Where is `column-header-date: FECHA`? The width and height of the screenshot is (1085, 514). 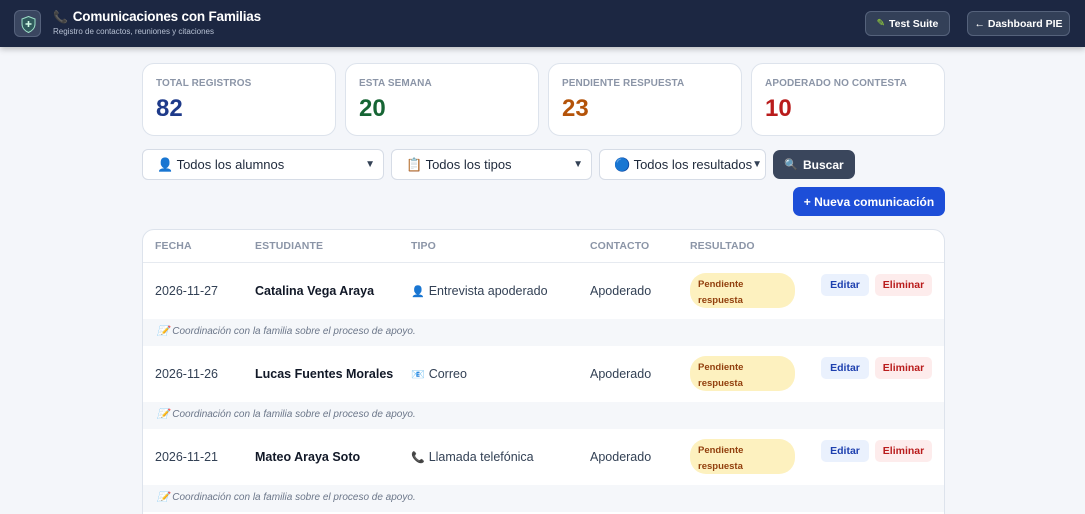 column-header-date: FECHA is located at coordinates (173, 246).